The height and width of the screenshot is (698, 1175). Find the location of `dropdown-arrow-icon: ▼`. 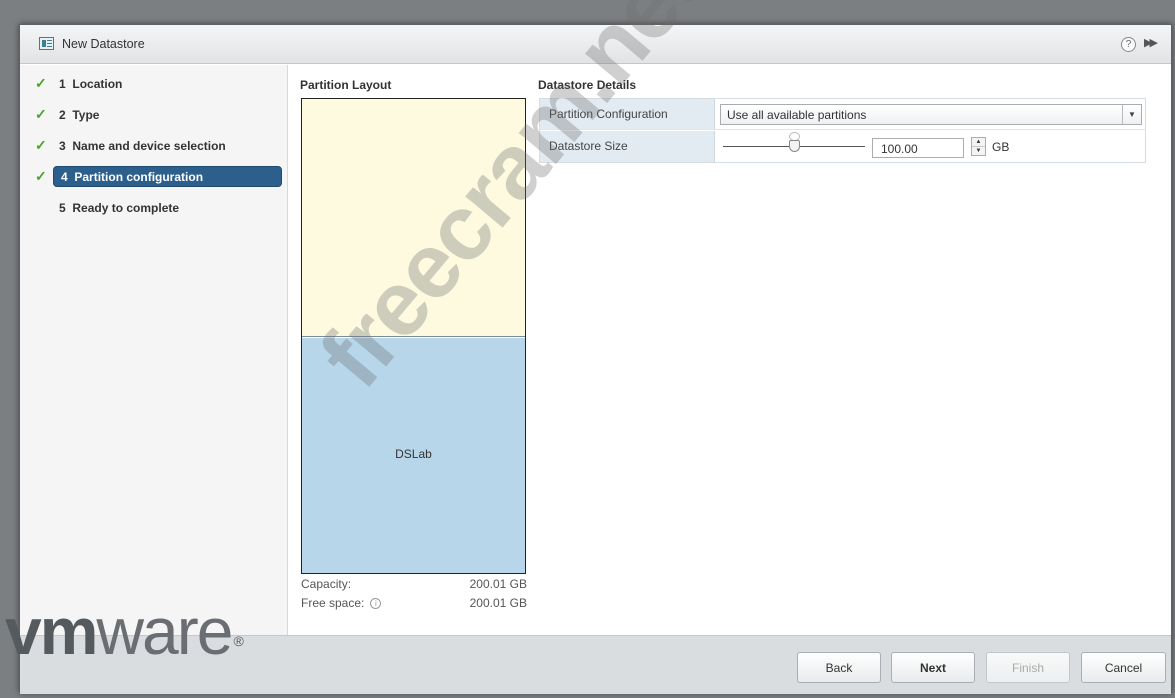

dropdown-arrow-icon: ▼ is located at coordinates (1131, 114).